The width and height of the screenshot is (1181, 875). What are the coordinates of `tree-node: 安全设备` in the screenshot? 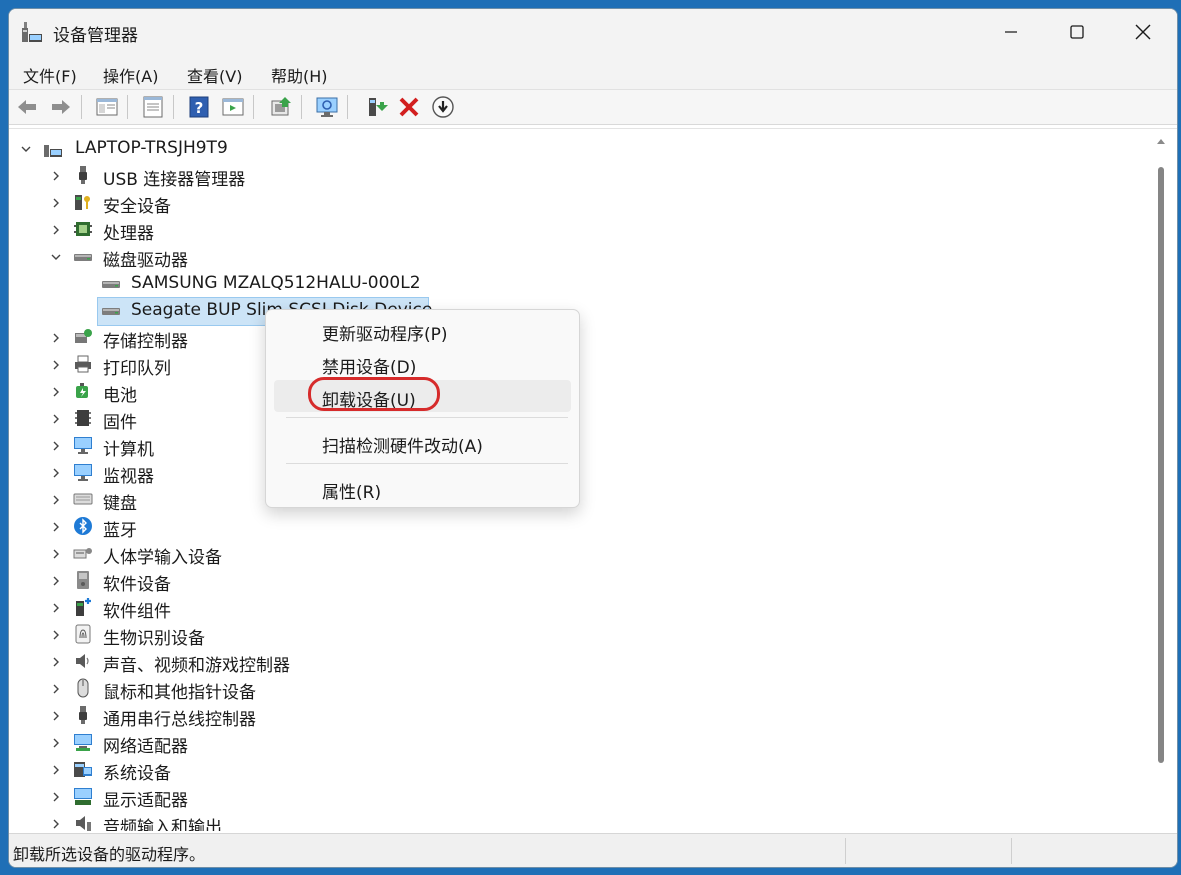 It's located at (579, 203).